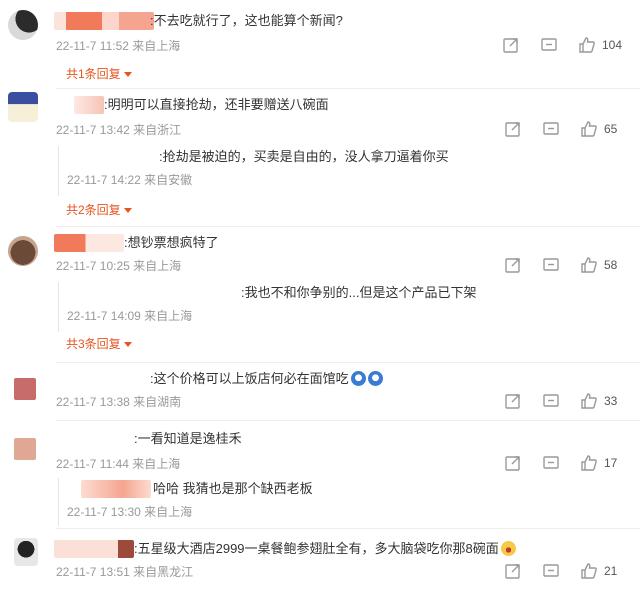 This screenshot has width=640, height=591. I want to click on comment-text: :五星级大酒店2999一桌餐鲍参翅肚全有，多大脑袋吃你那8碗面, so click(325, 549).